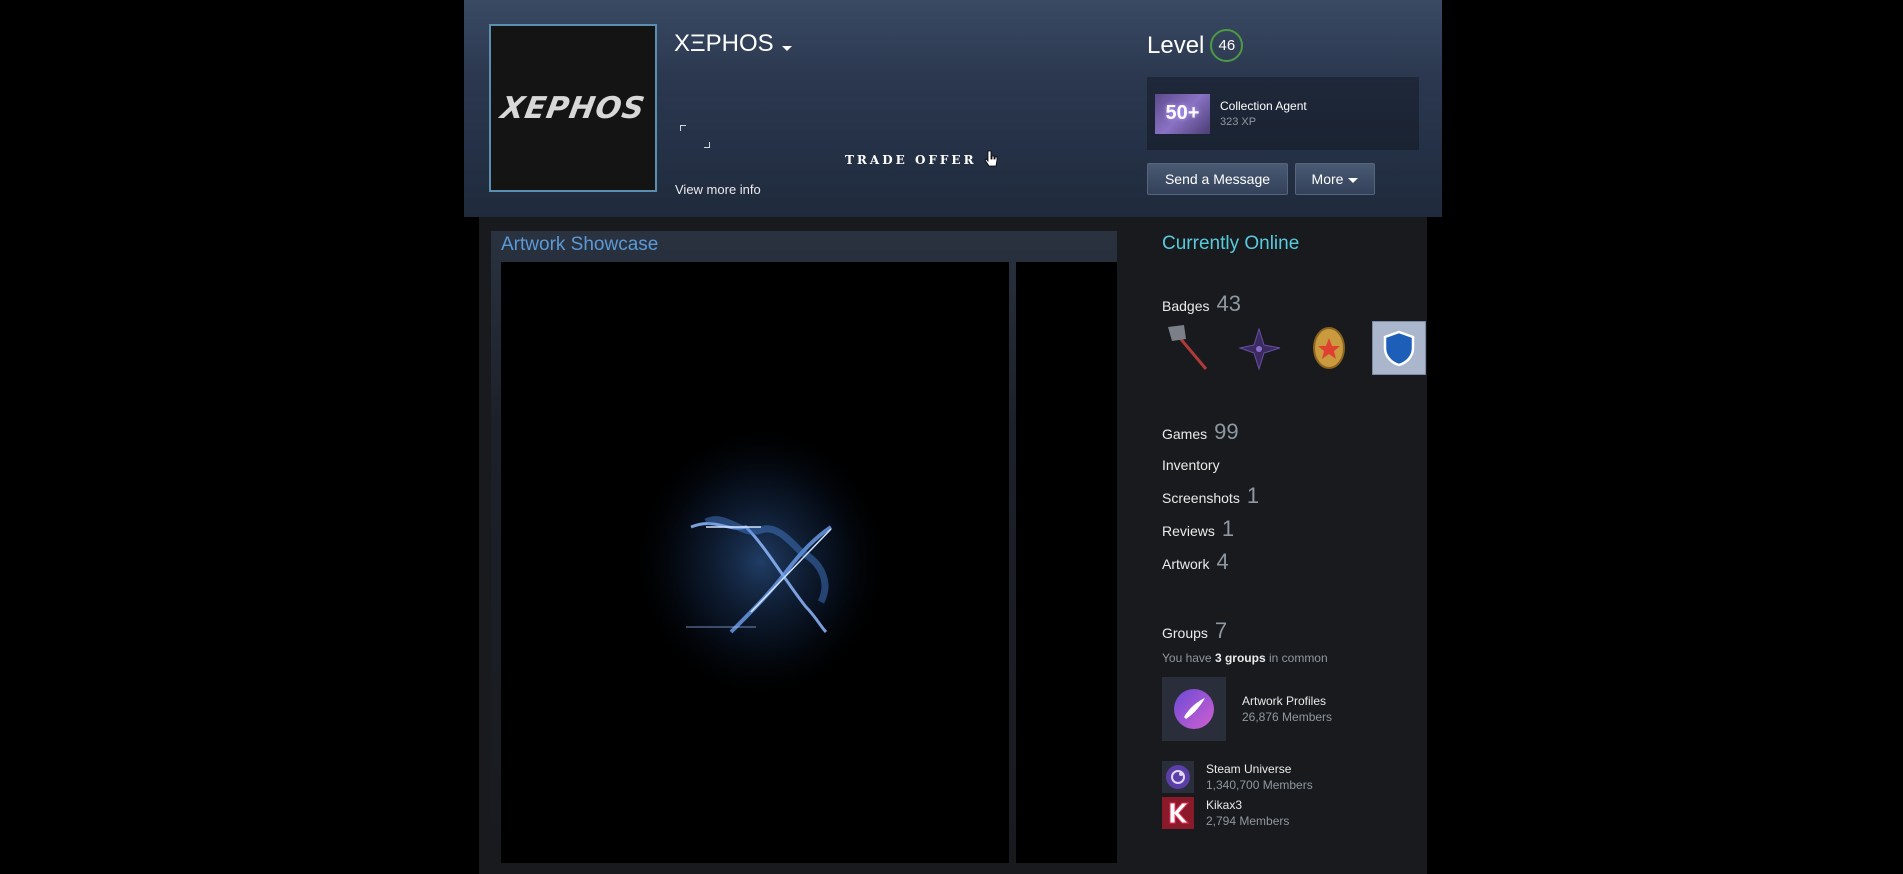 The width and height of the screenshot is (1903, 874). I want to click on axe-badge-icon, so click(1189, 348).